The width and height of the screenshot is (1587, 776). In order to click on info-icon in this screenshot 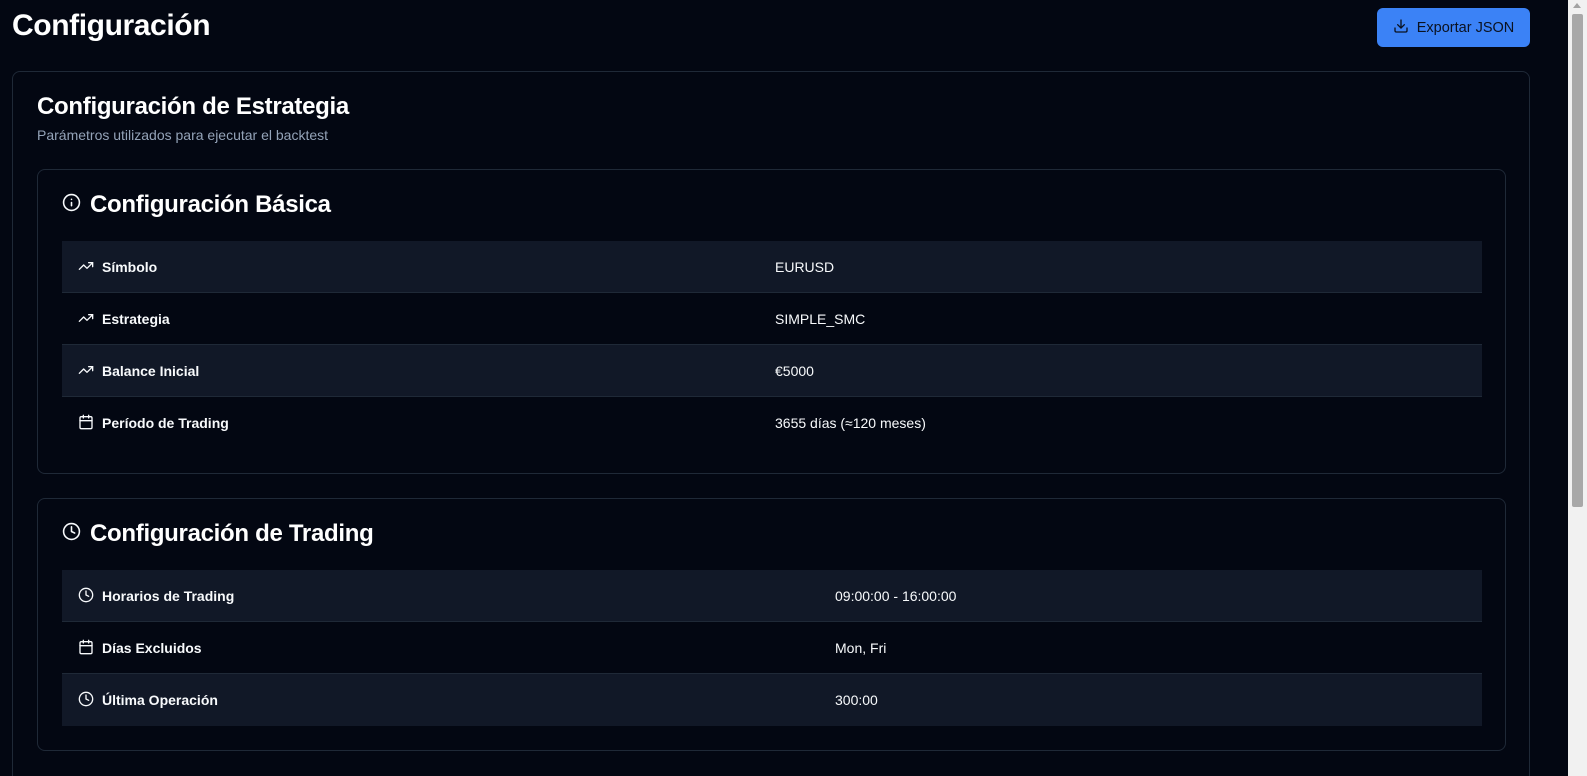, I will do `click(71, 205)`.